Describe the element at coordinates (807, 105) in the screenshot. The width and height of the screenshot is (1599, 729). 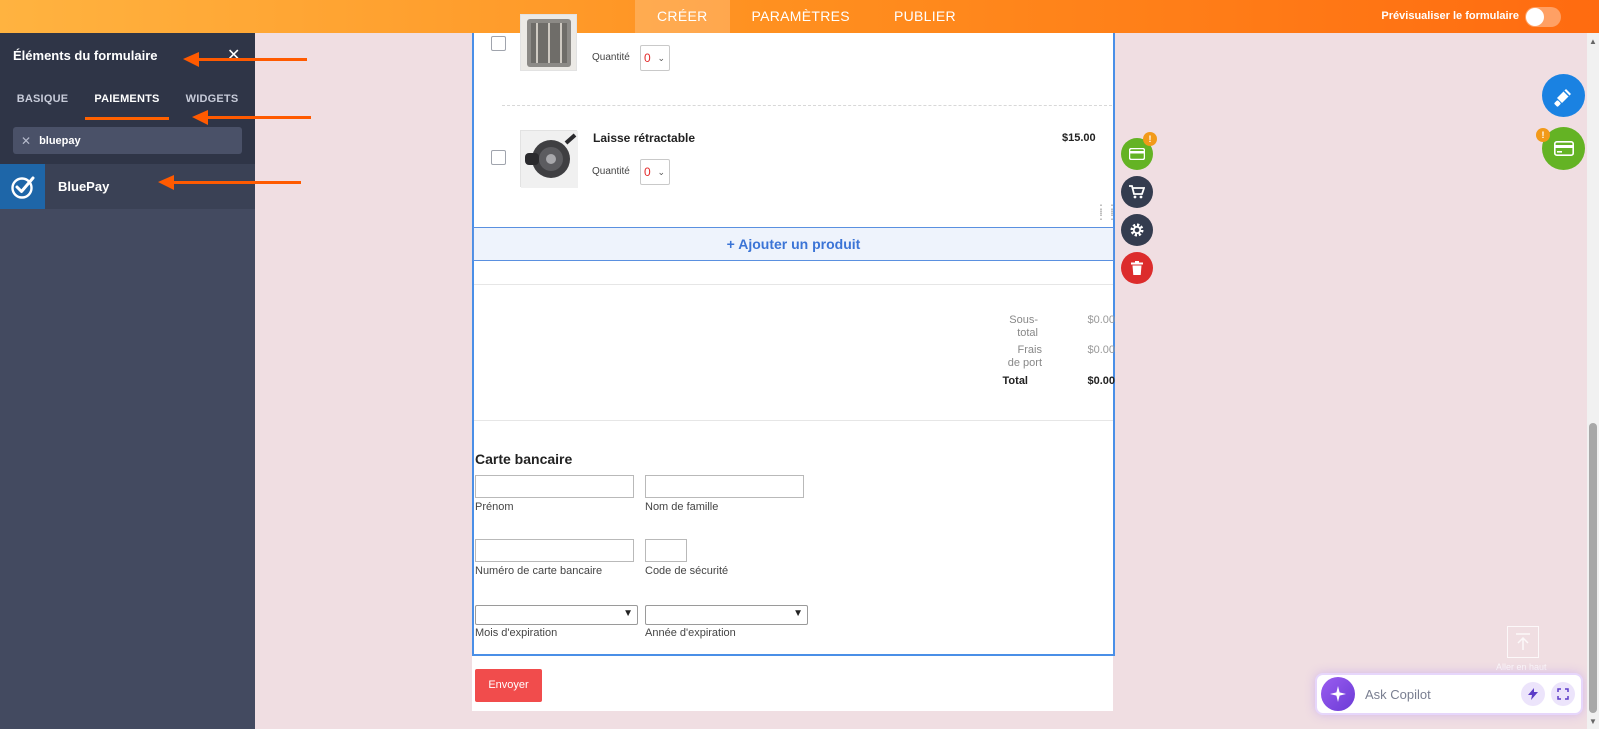
I see `product-divider` at that location.